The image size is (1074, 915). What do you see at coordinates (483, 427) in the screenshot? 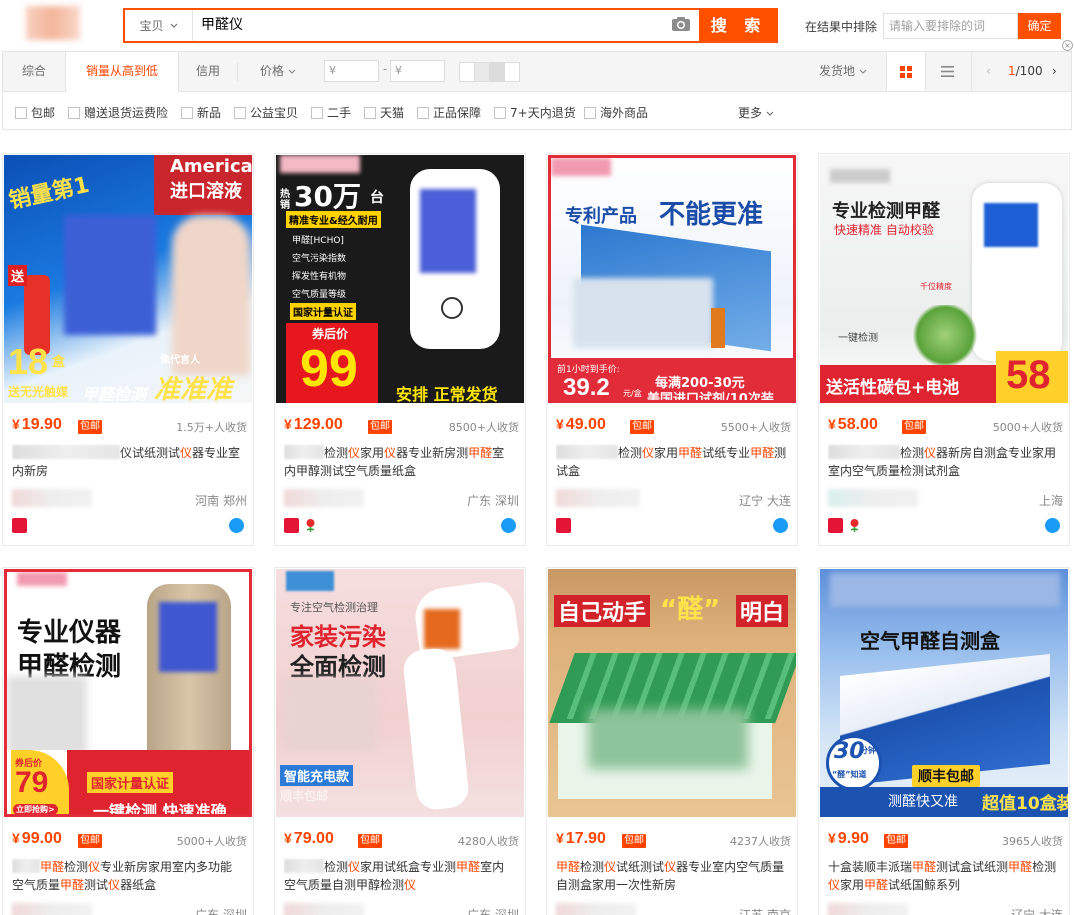
I see `sales-count: 8500+人收货` at bounding box center [483, 427].